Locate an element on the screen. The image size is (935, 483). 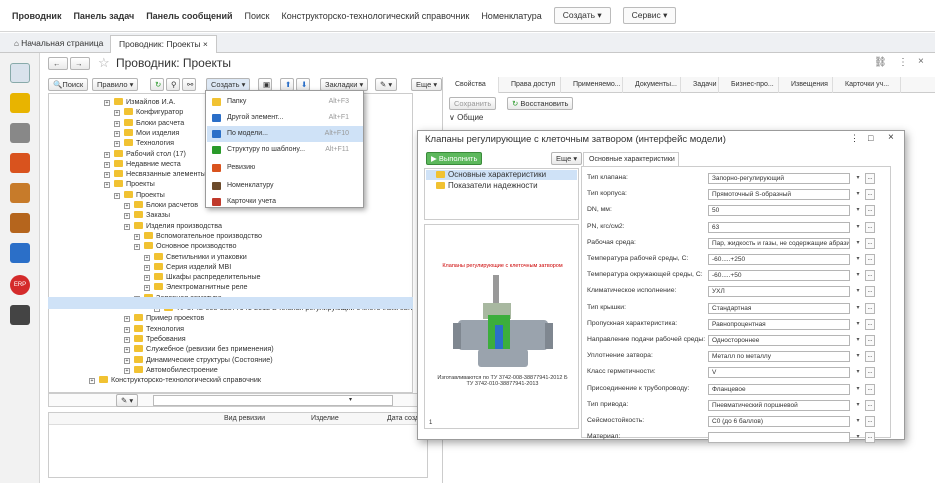
service-dropdown: Сервис ▾ is located at coordinates (649, 15).